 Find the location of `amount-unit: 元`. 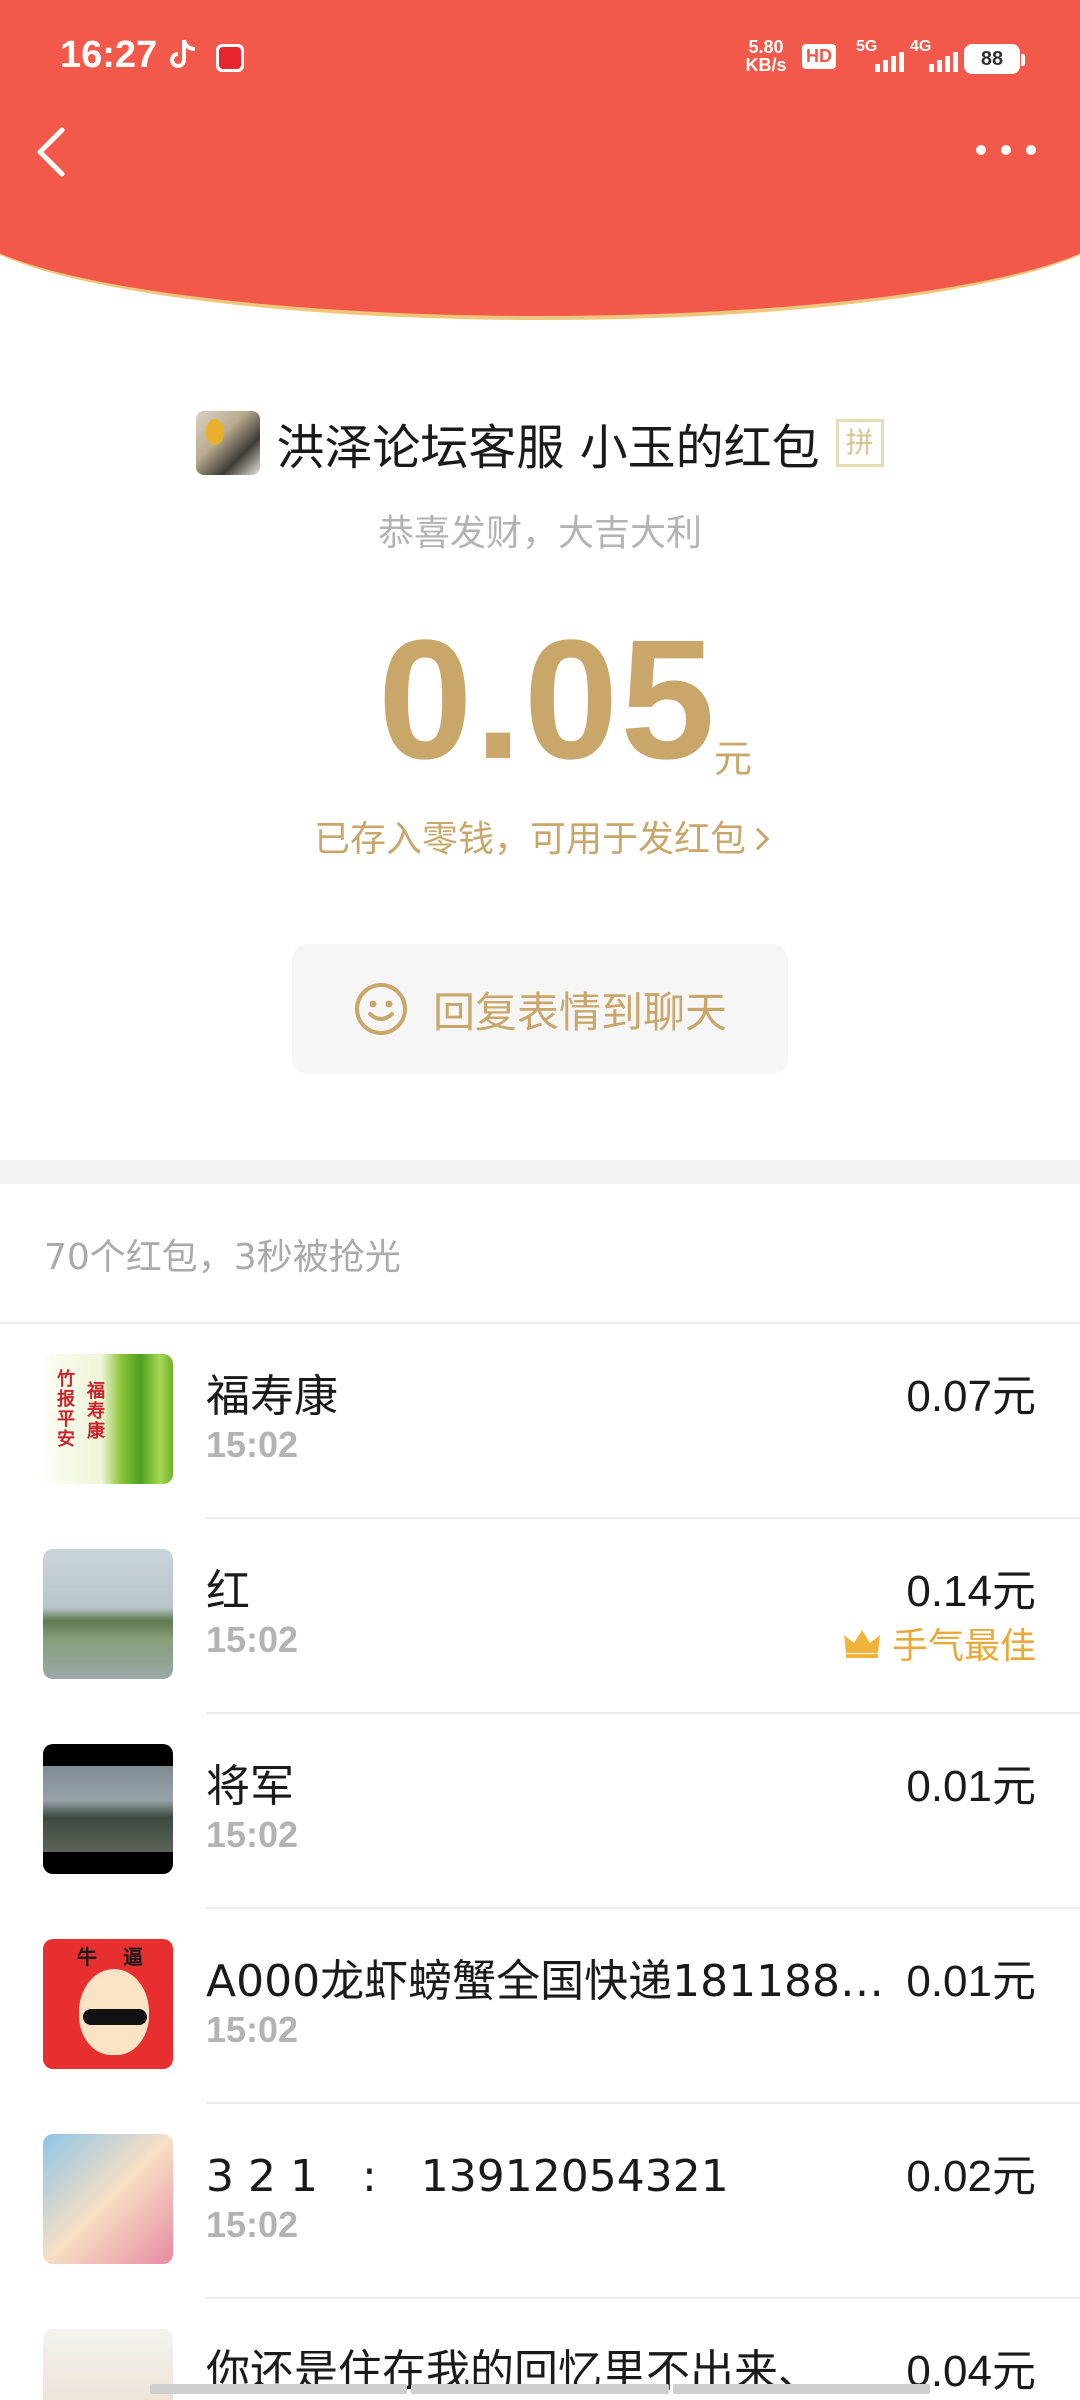

amount-unit: 元 is located at coordinates (733, 759).